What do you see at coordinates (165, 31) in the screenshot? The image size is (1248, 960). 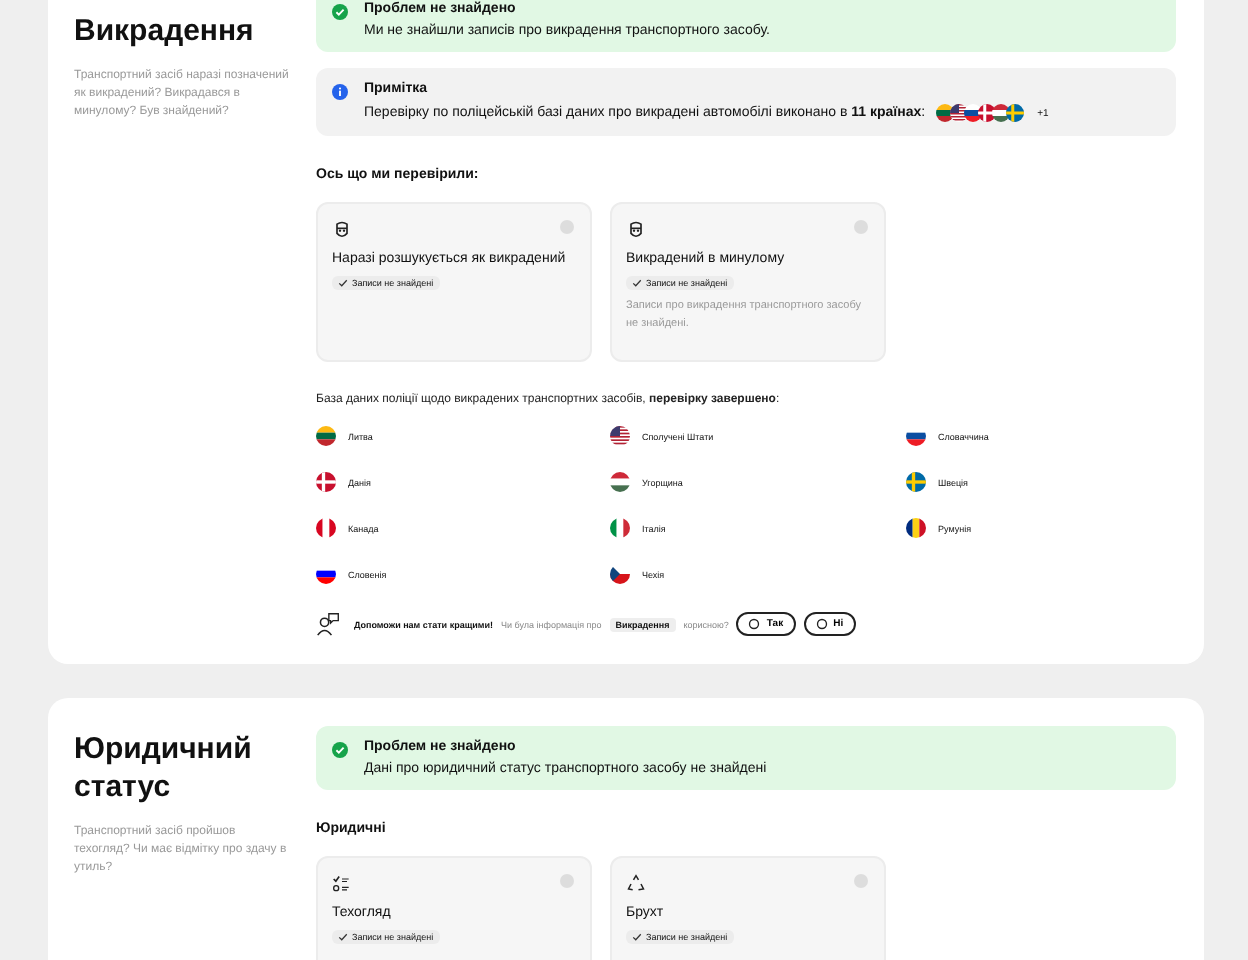 I see `section-title: Викрадення` at bounding box center [165, 31].